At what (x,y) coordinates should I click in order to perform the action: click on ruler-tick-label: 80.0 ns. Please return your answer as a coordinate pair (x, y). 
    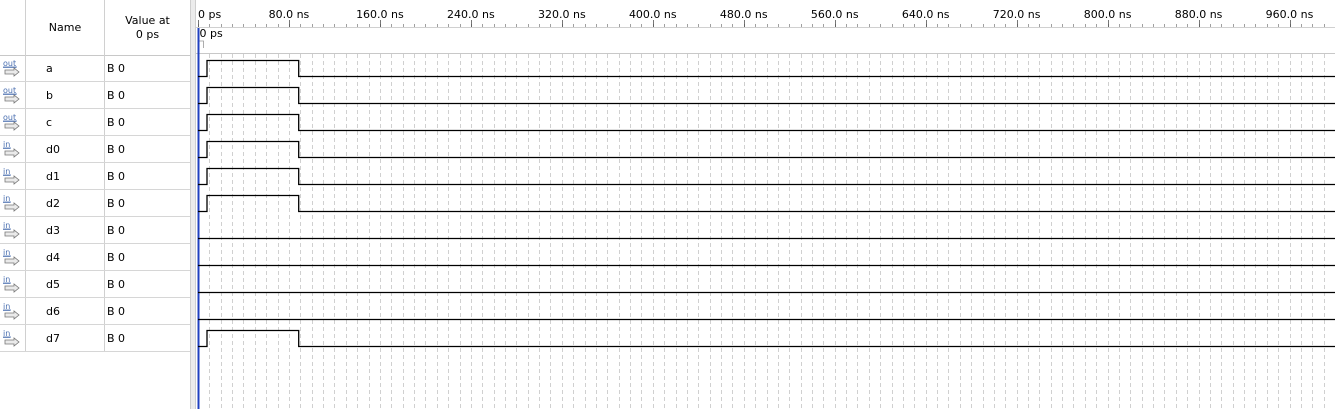
    Looking at the image, I should click on (289, 14).